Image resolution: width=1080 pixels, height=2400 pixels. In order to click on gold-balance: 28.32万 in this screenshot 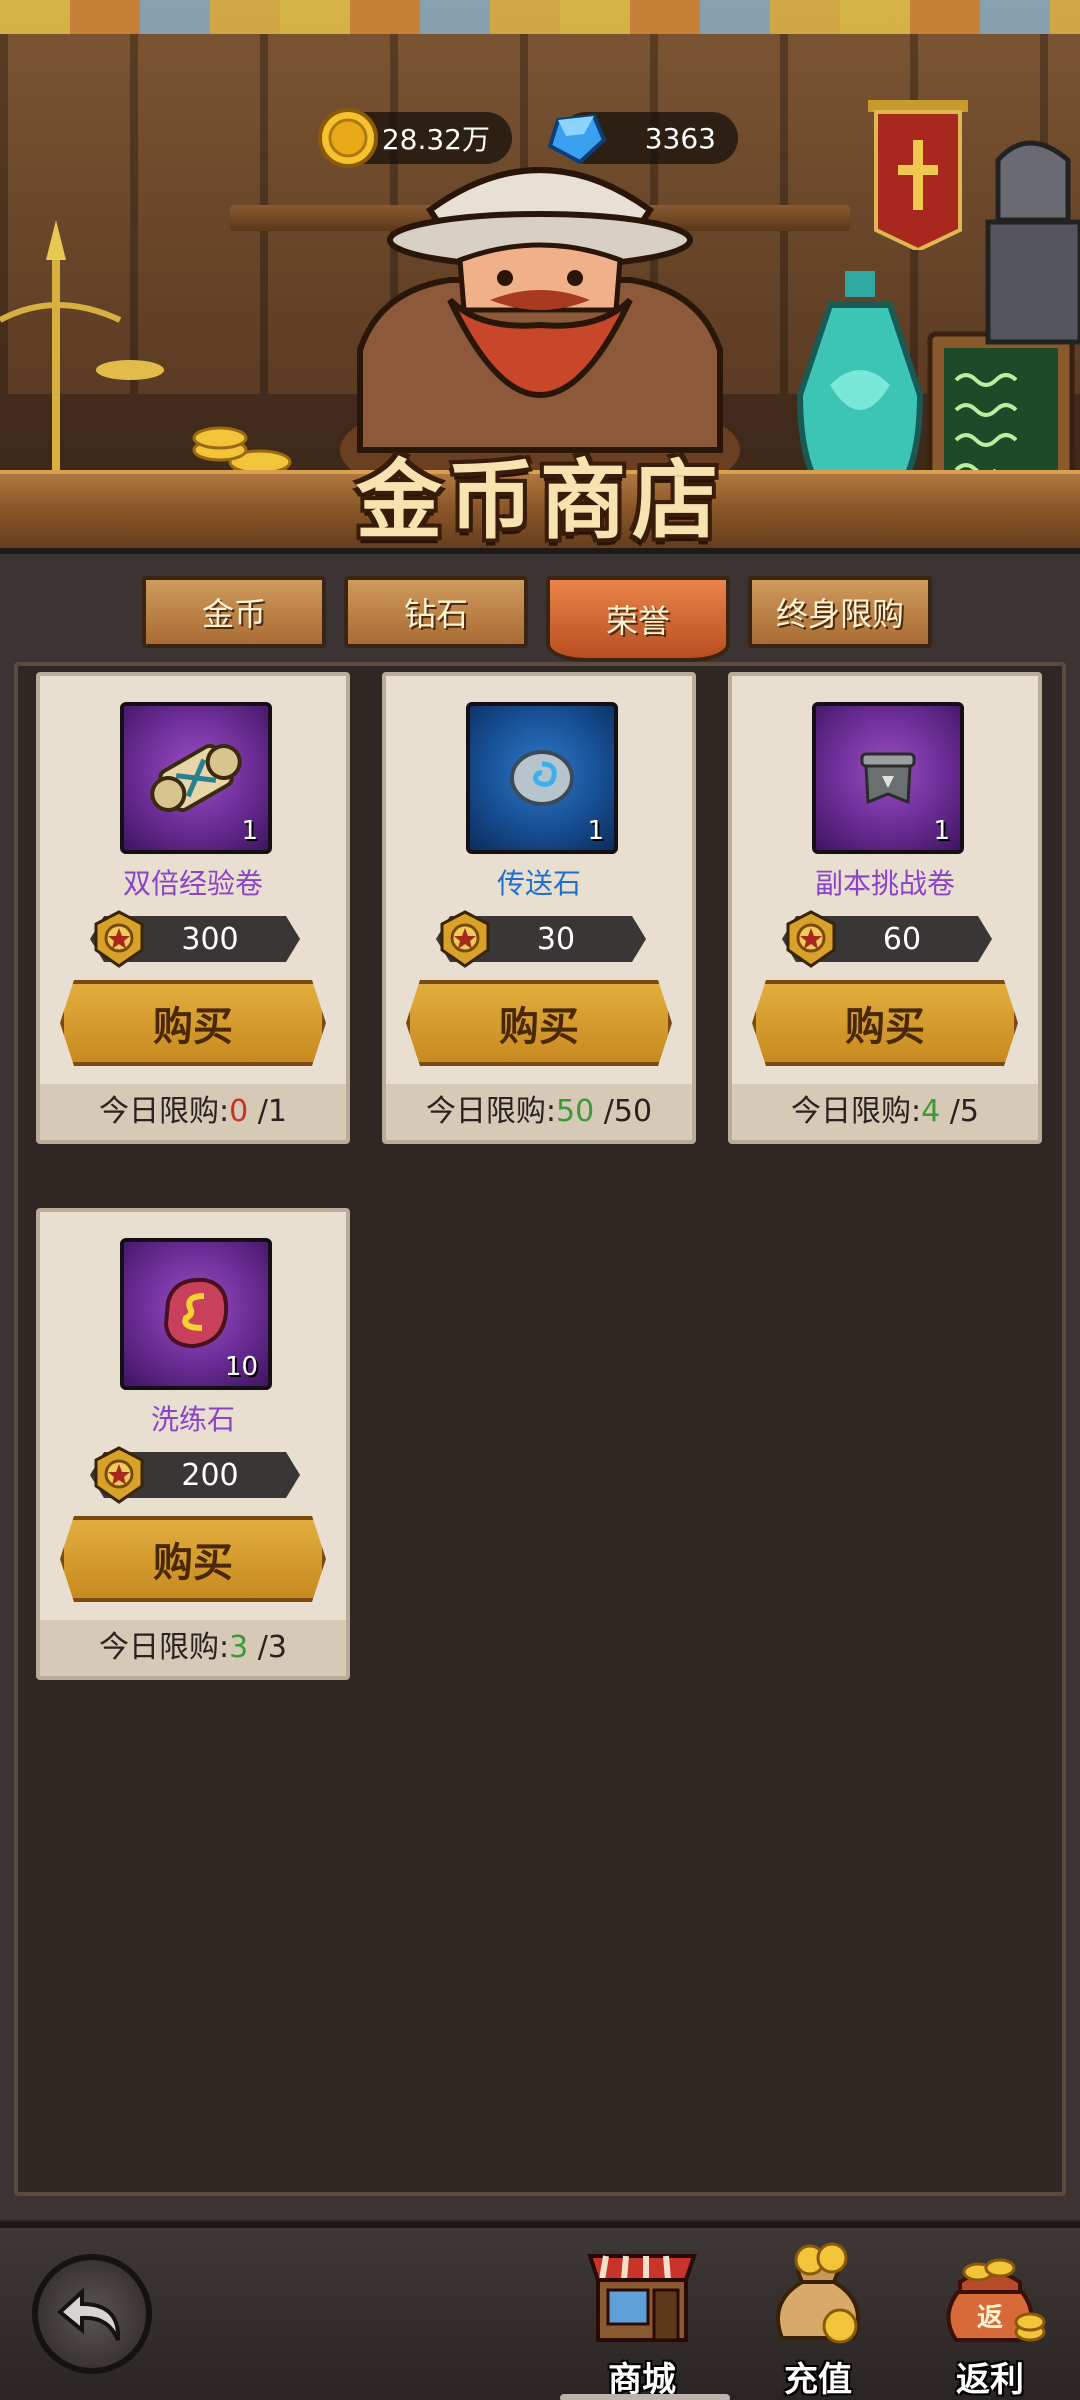, I will do `click(415, 138)`.